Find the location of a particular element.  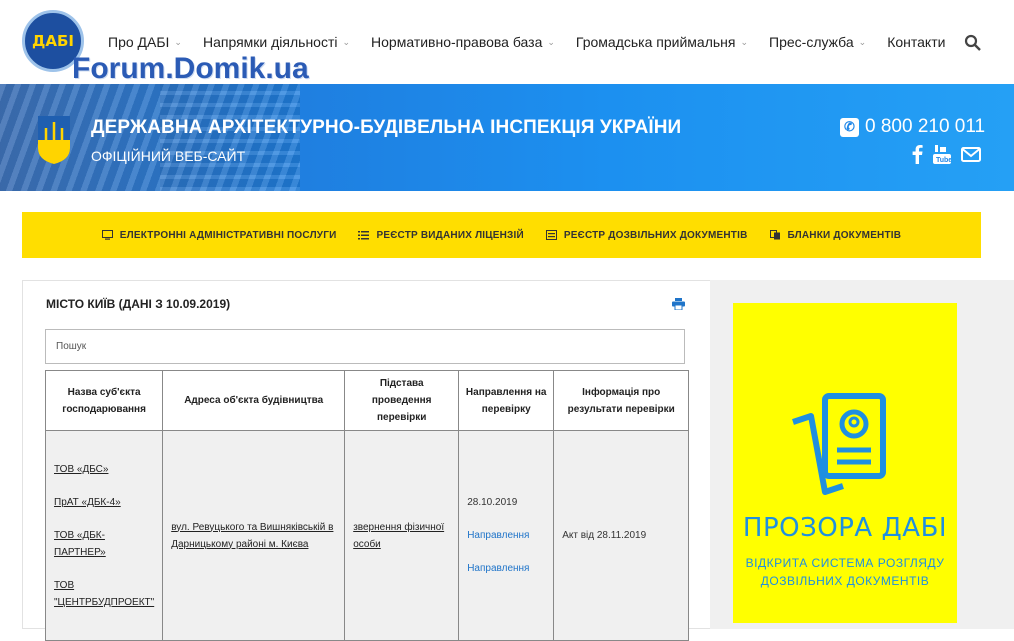

directions-cell: 28.10.2019 Направлення Направлення is located at coordinates (506, 535).